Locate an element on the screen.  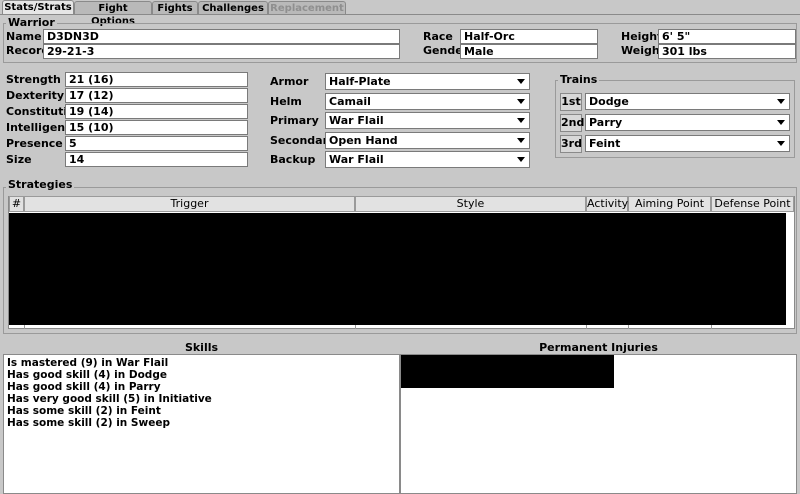
train-value-1st: Dodge is located at coordinates (609, 101).